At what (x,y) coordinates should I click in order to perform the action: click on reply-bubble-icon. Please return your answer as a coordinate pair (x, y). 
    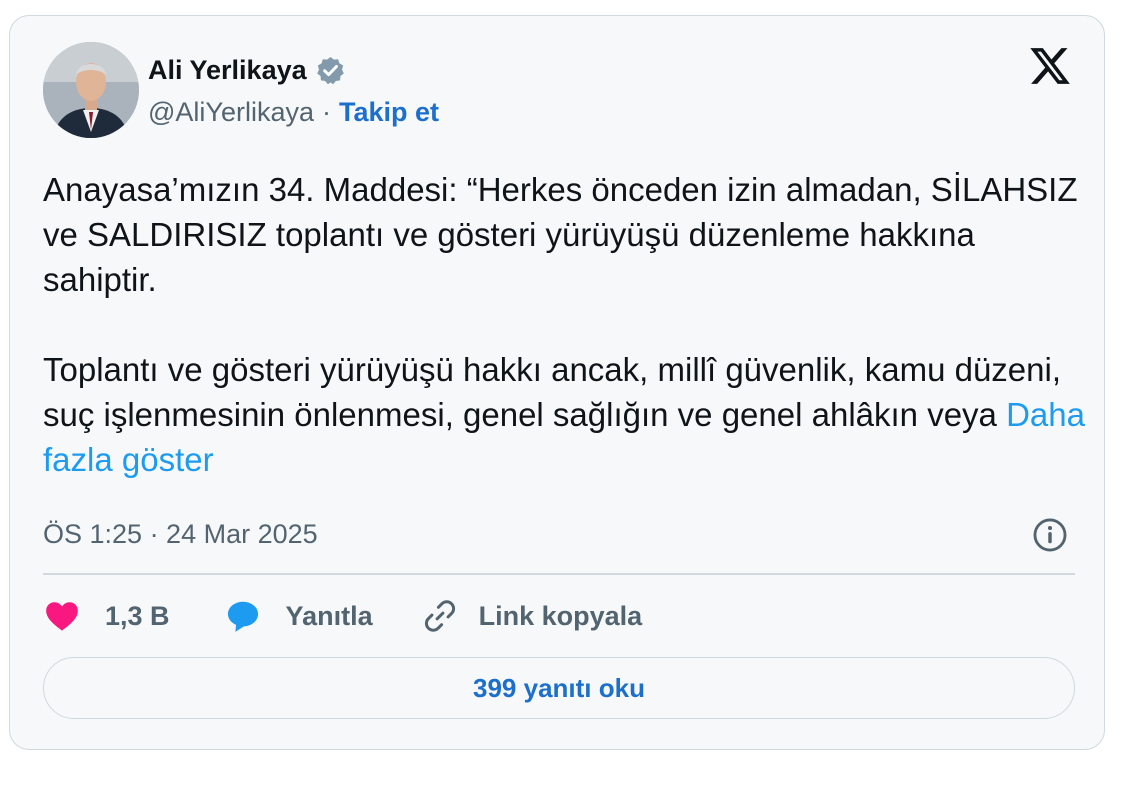
    Looking at the image, I should click on (243, 616).